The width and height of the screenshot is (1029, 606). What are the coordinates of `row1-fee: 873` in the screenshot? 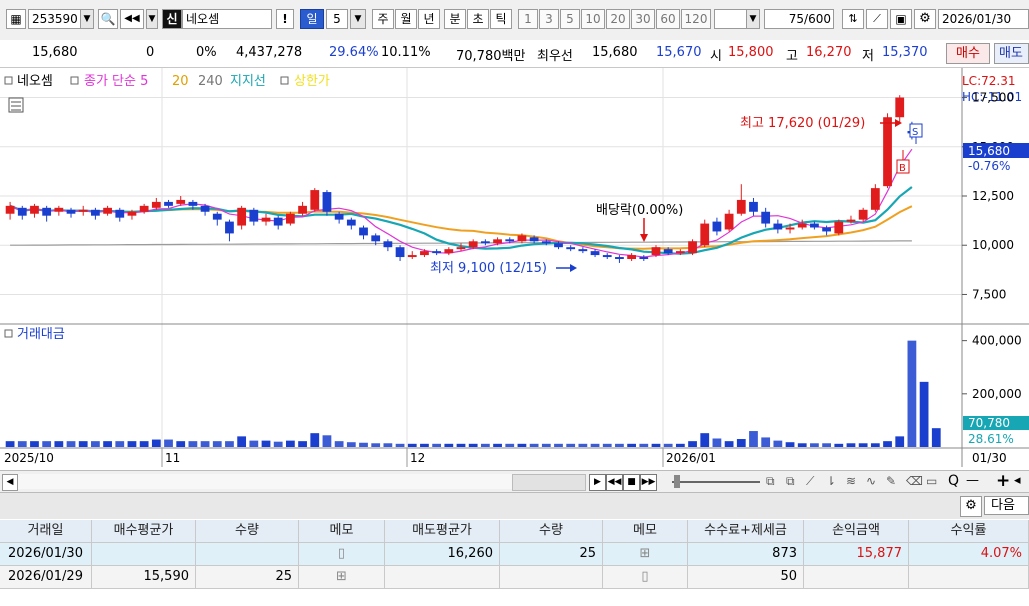 It's located at (746, 554).